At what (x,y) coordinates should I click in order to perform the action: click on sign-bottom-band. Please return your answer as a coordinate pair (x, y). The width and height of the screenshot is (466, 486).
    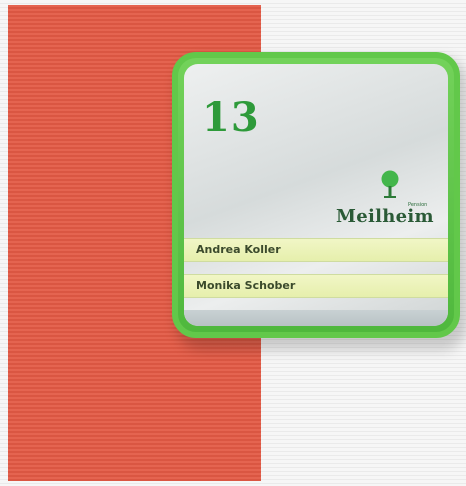
    Looking at the image, I should click on (316, 318).